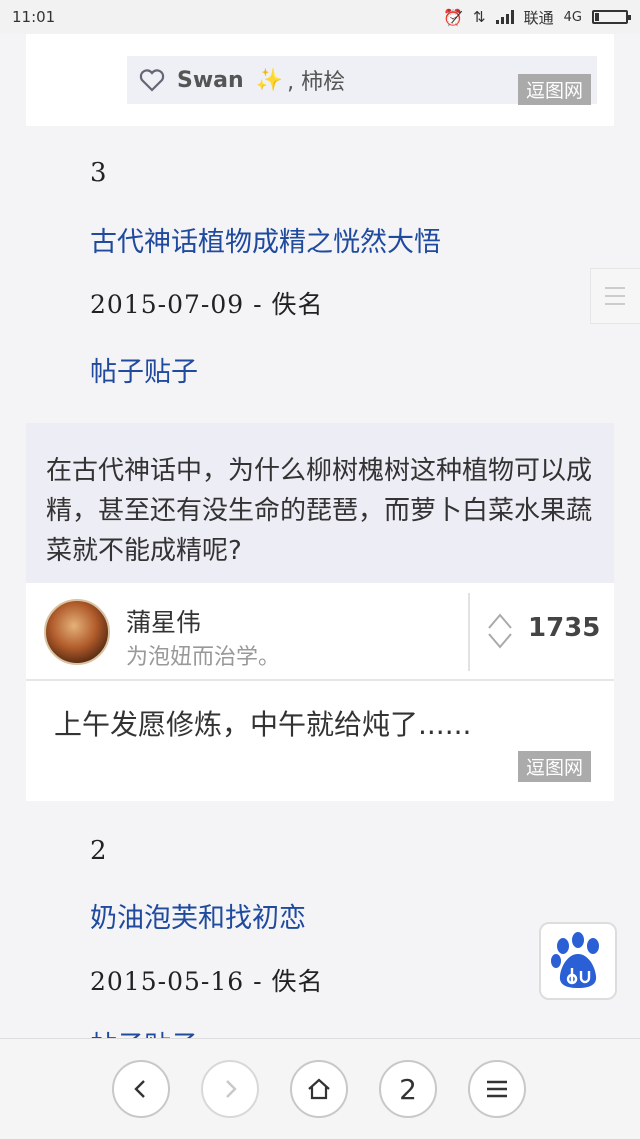  I want to click on divider, so click(469, 632).